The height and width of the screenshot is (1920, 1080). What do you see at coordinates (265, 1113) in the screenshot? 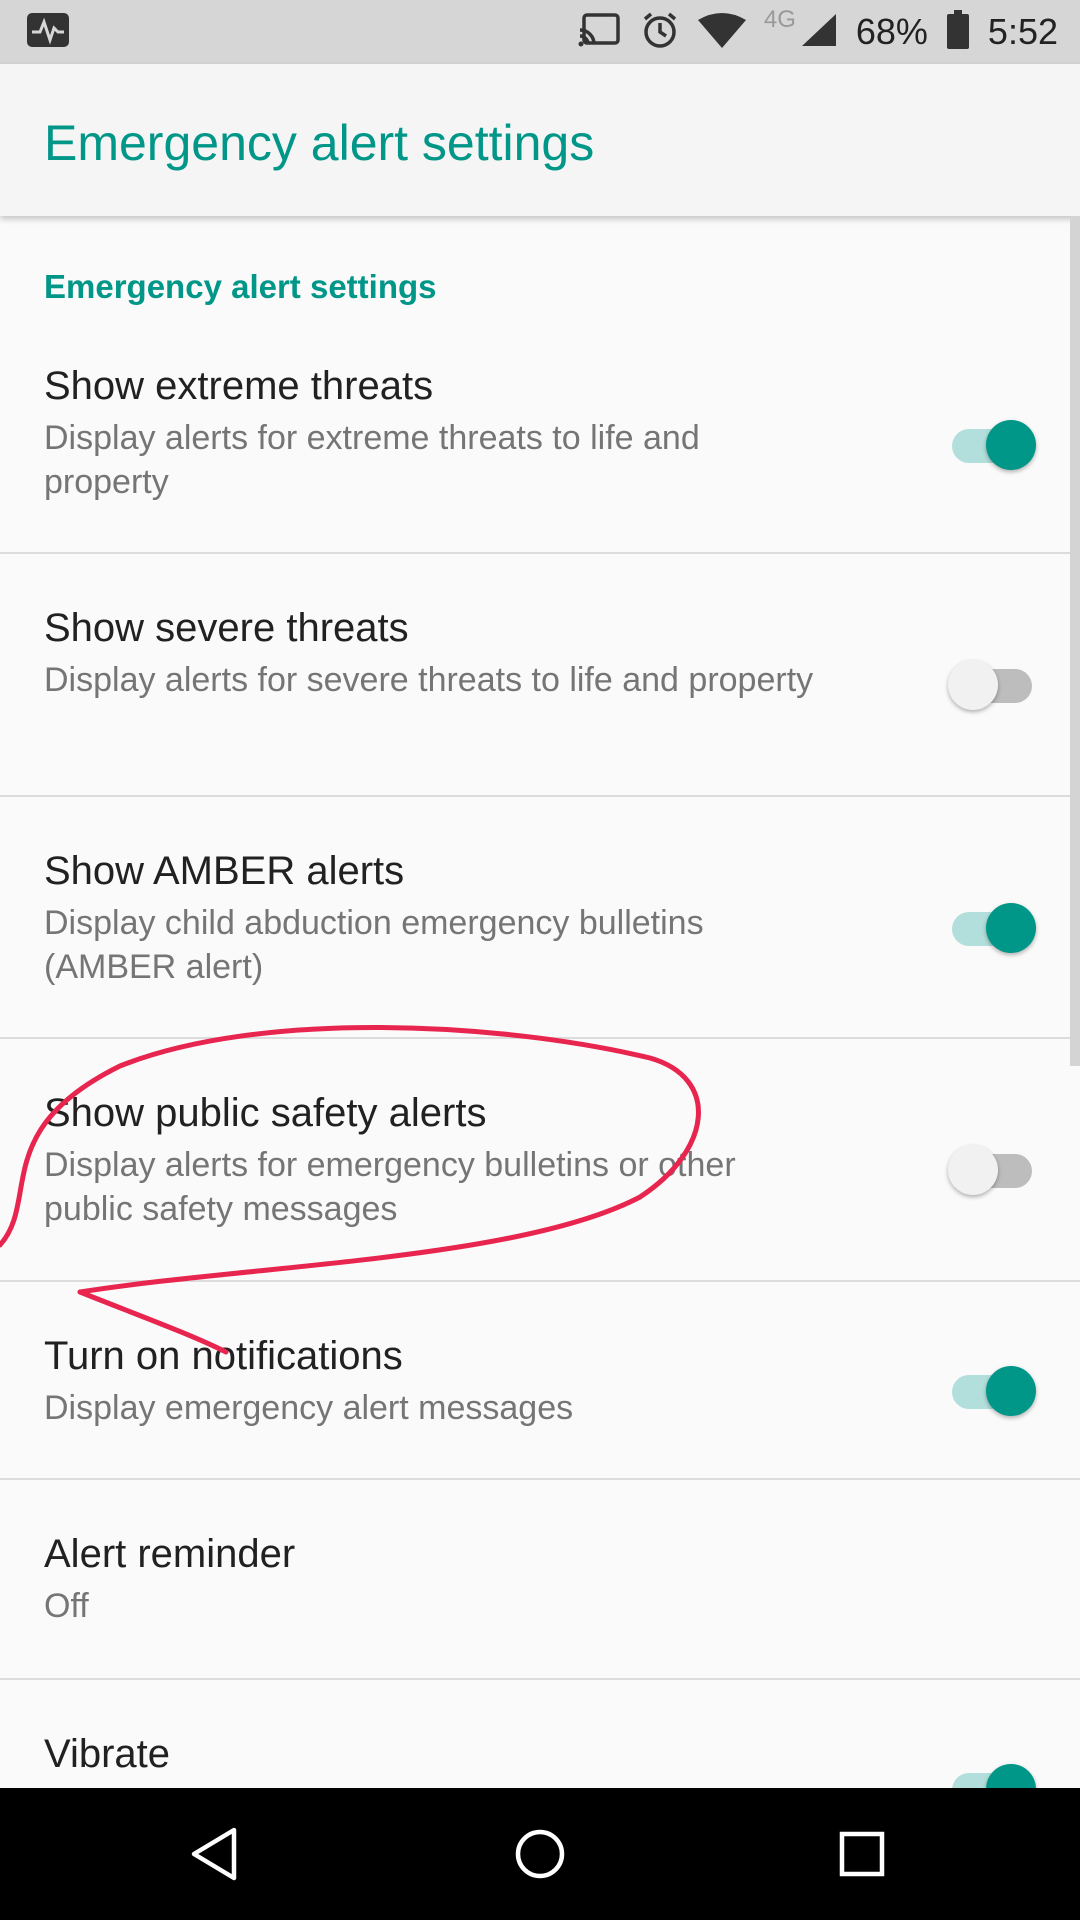
I see `pref-title: Show public safety alerts` at bounding box center [265, 1113].